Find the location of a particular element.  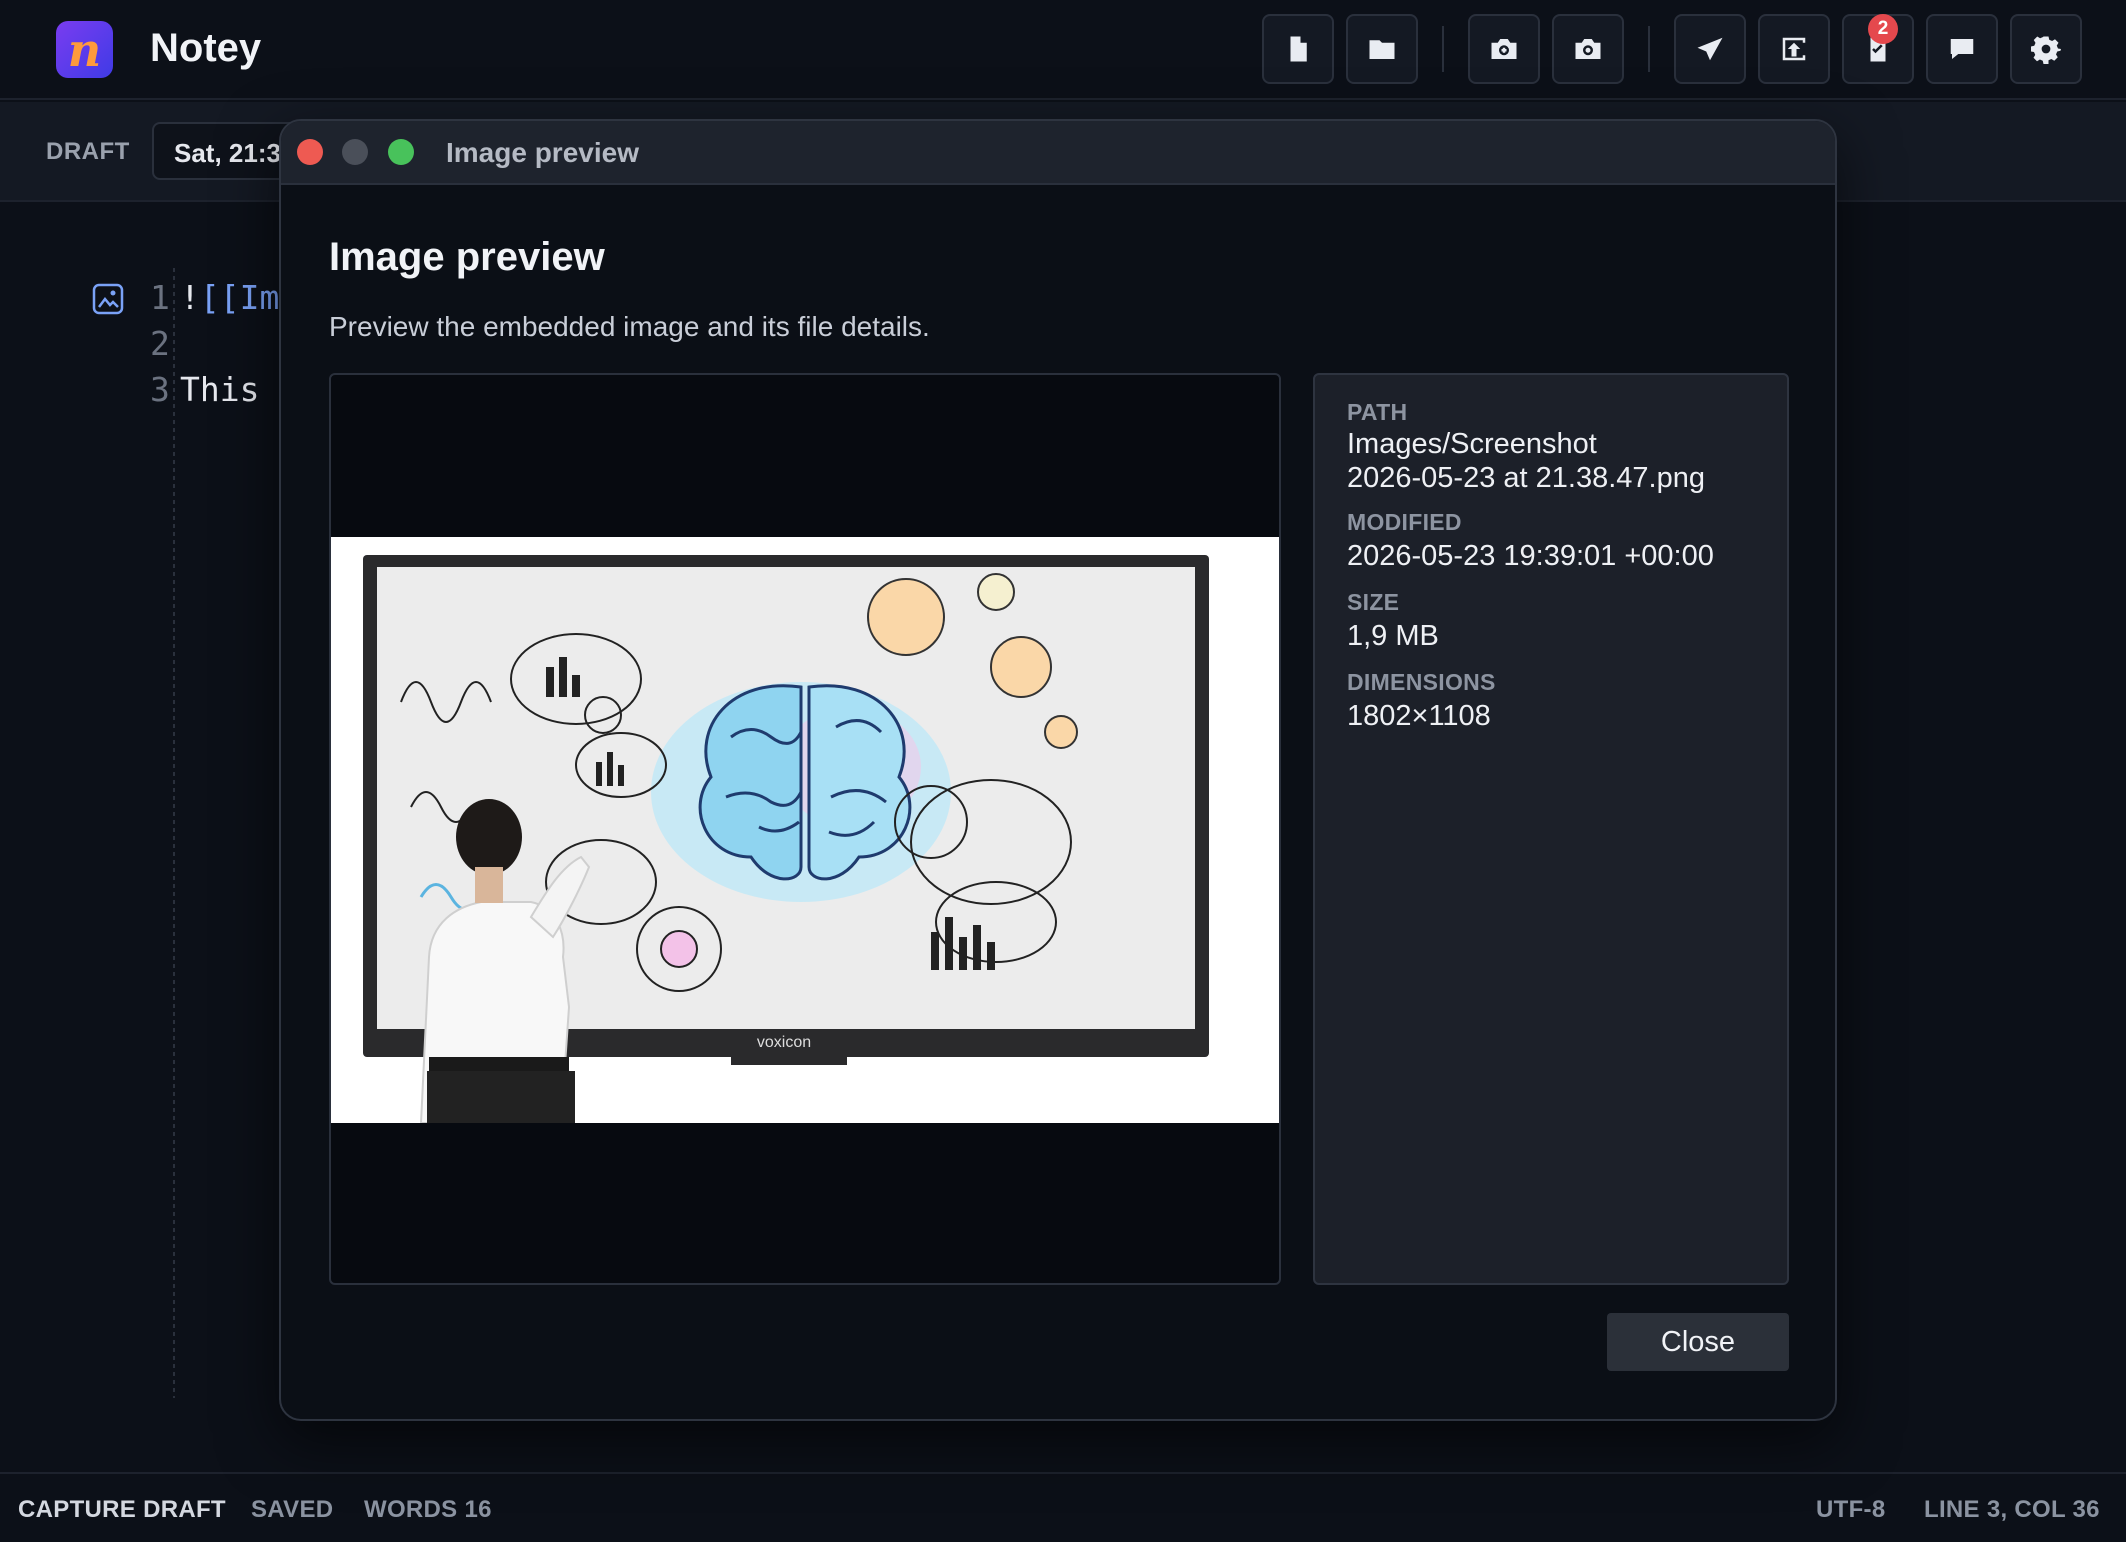

size-label: SIZE is located at coordinates (1373, 602).